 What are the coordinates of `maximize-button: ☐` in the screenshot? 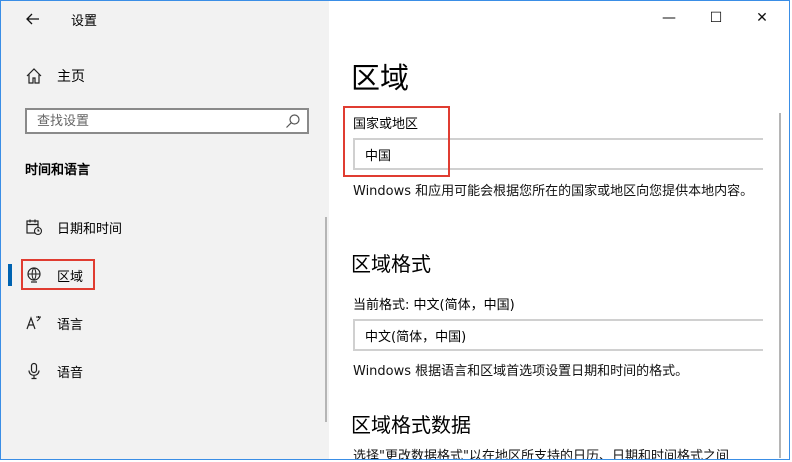 It's located at (716, 18).